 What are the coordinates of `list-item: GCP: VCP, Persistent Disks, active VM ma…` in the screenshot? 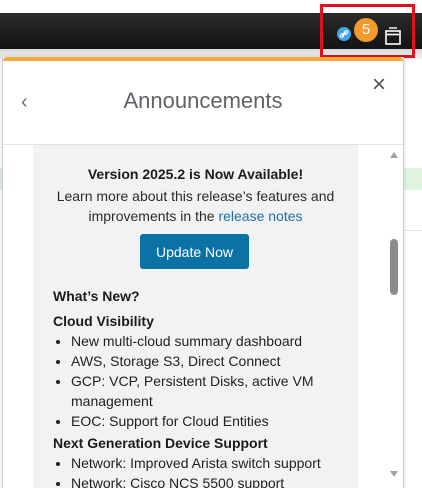 It's located at (214, 391).